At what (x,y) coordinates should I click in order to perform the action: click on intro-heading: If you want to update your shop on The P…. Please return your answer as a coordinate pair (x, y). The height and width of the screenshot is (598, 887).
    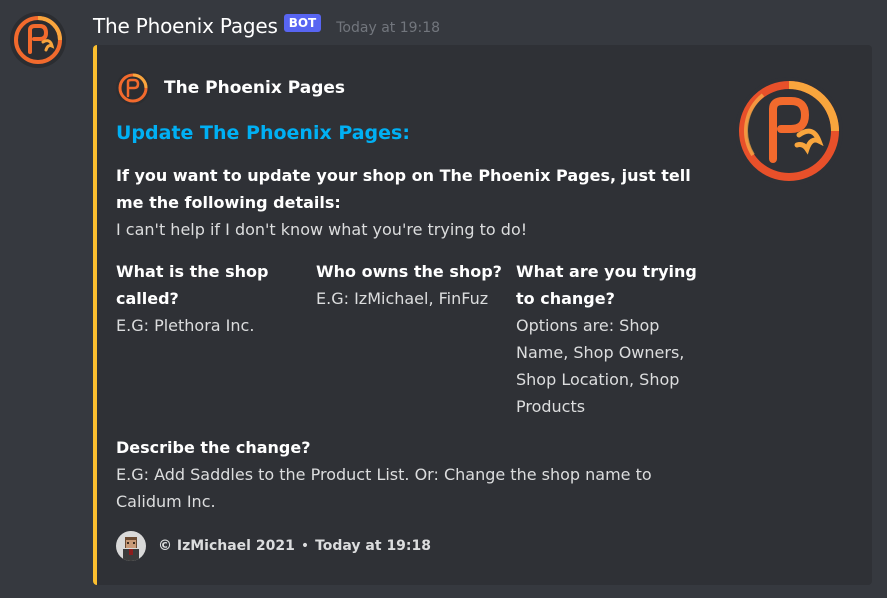
    Looking at the image, I should click on (403, 189).